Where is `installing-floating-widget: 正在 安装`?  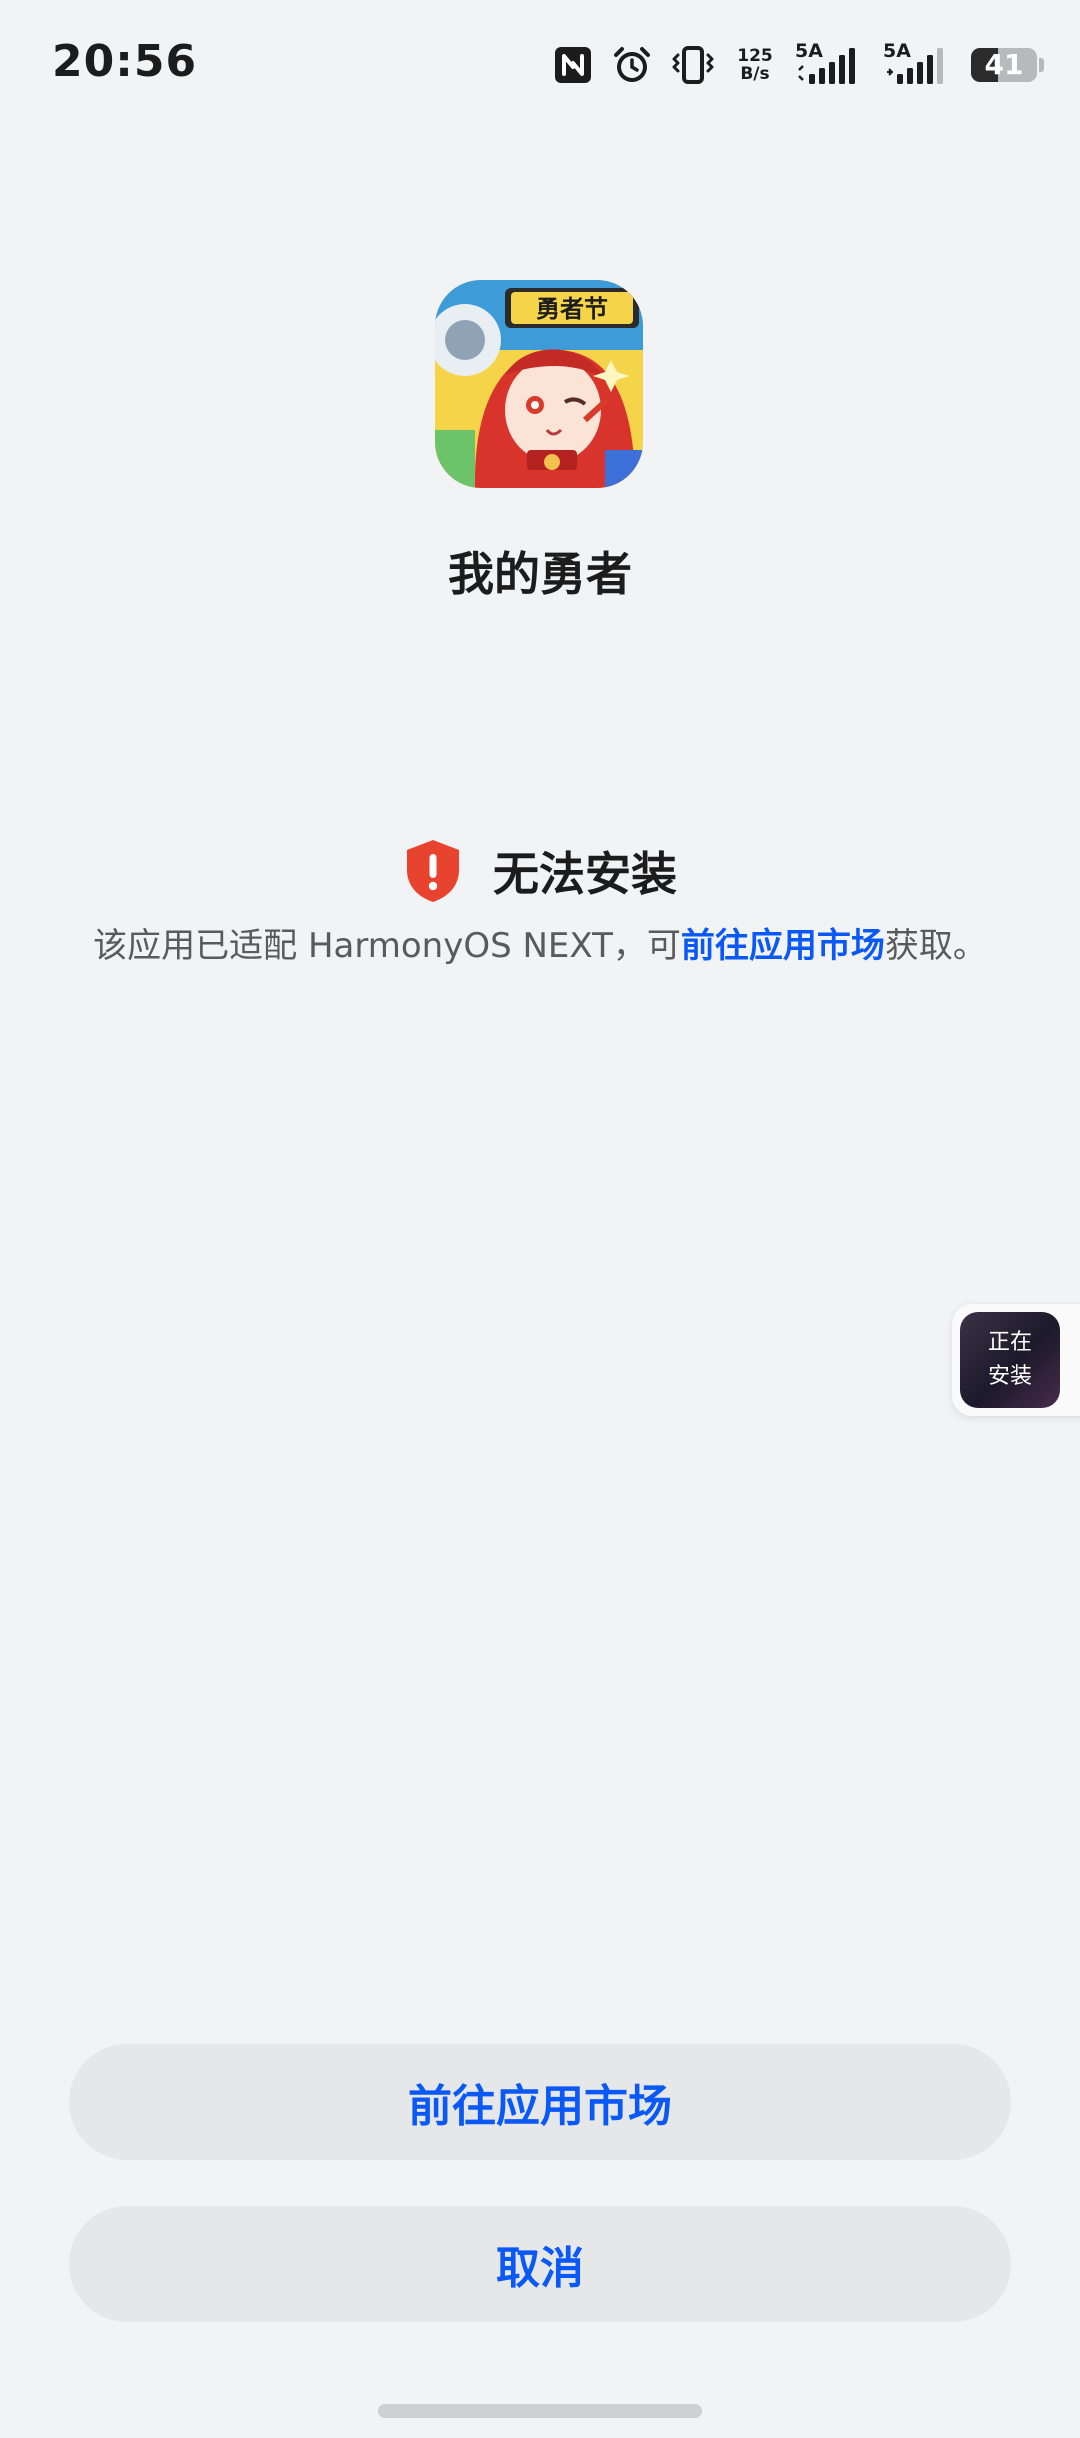 installing-floating-widget: 正在 安装 is located at coordinates (1016, 1360).